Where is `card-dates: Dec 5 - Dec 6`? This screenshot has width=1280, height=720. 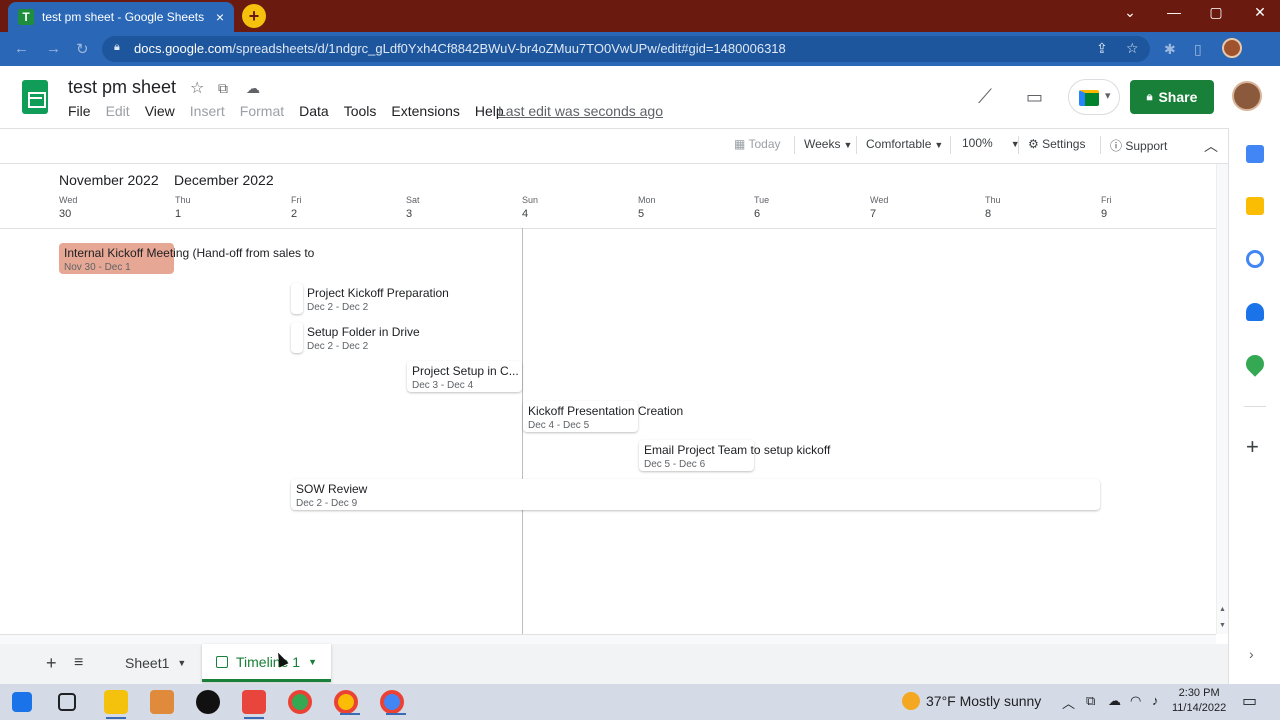 card-dates: Dec 5 - Dec 6 is located at coordinates (675, 464).